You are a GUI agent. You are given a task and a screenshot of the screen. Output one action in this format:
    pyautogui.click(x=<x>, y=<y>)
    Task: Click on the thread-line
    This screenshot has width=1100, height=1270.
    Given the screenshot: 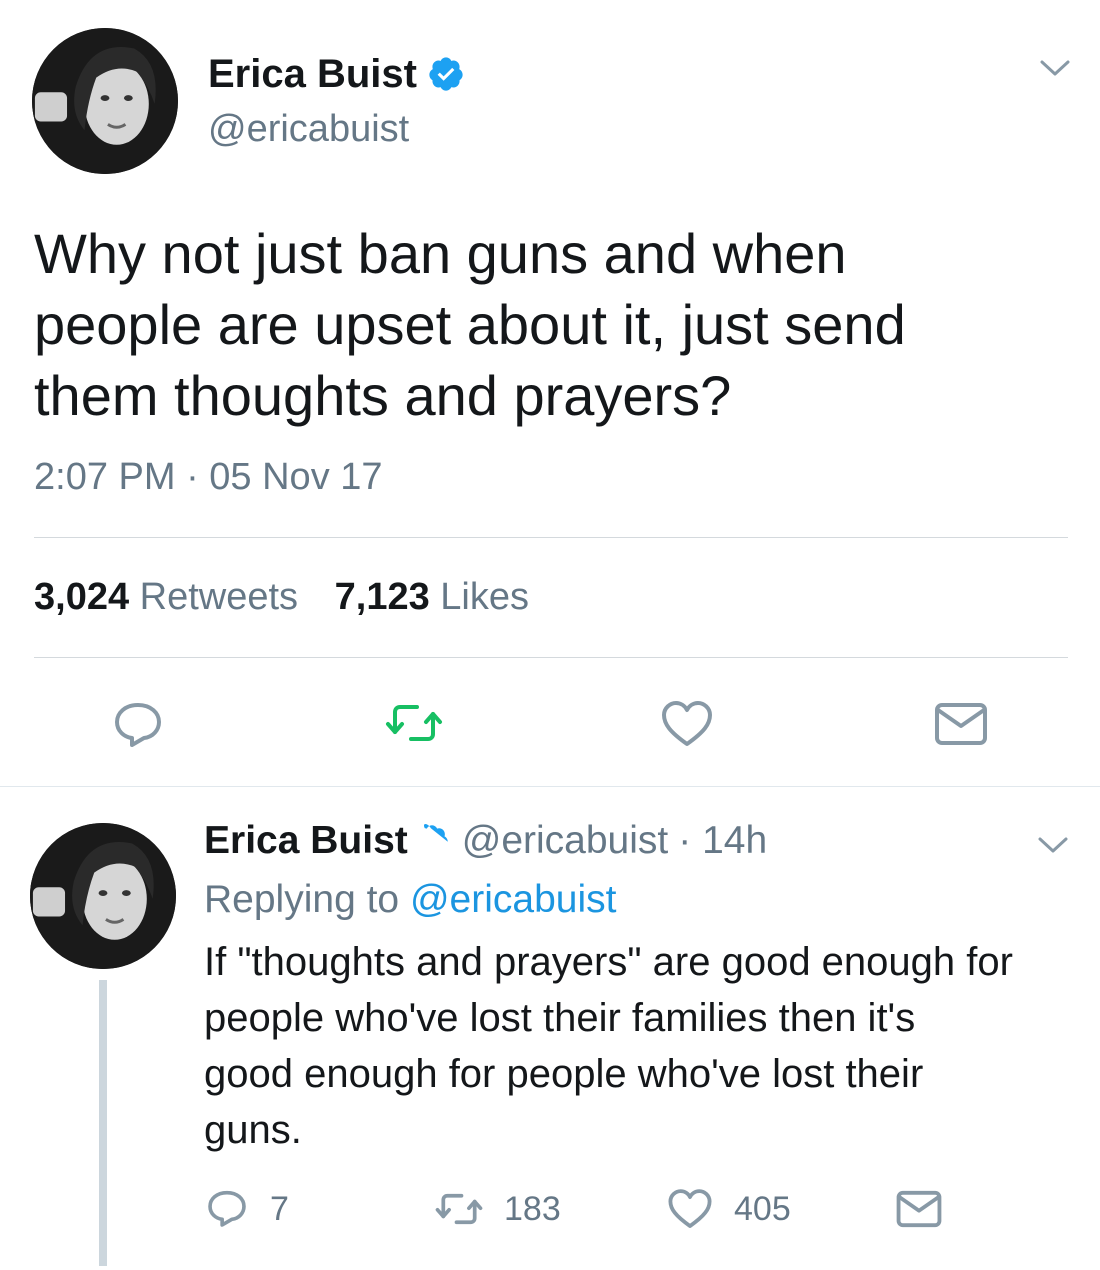 What is the action you would take?
    pyautogui.click(x=103, y=1123)
    